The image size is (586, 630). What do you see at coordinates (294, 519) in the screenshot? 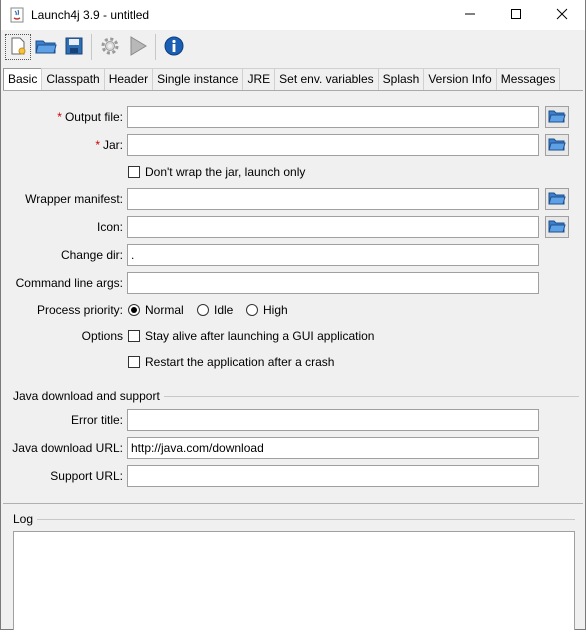
I see `log-divider` at bounding box center [294, 519].